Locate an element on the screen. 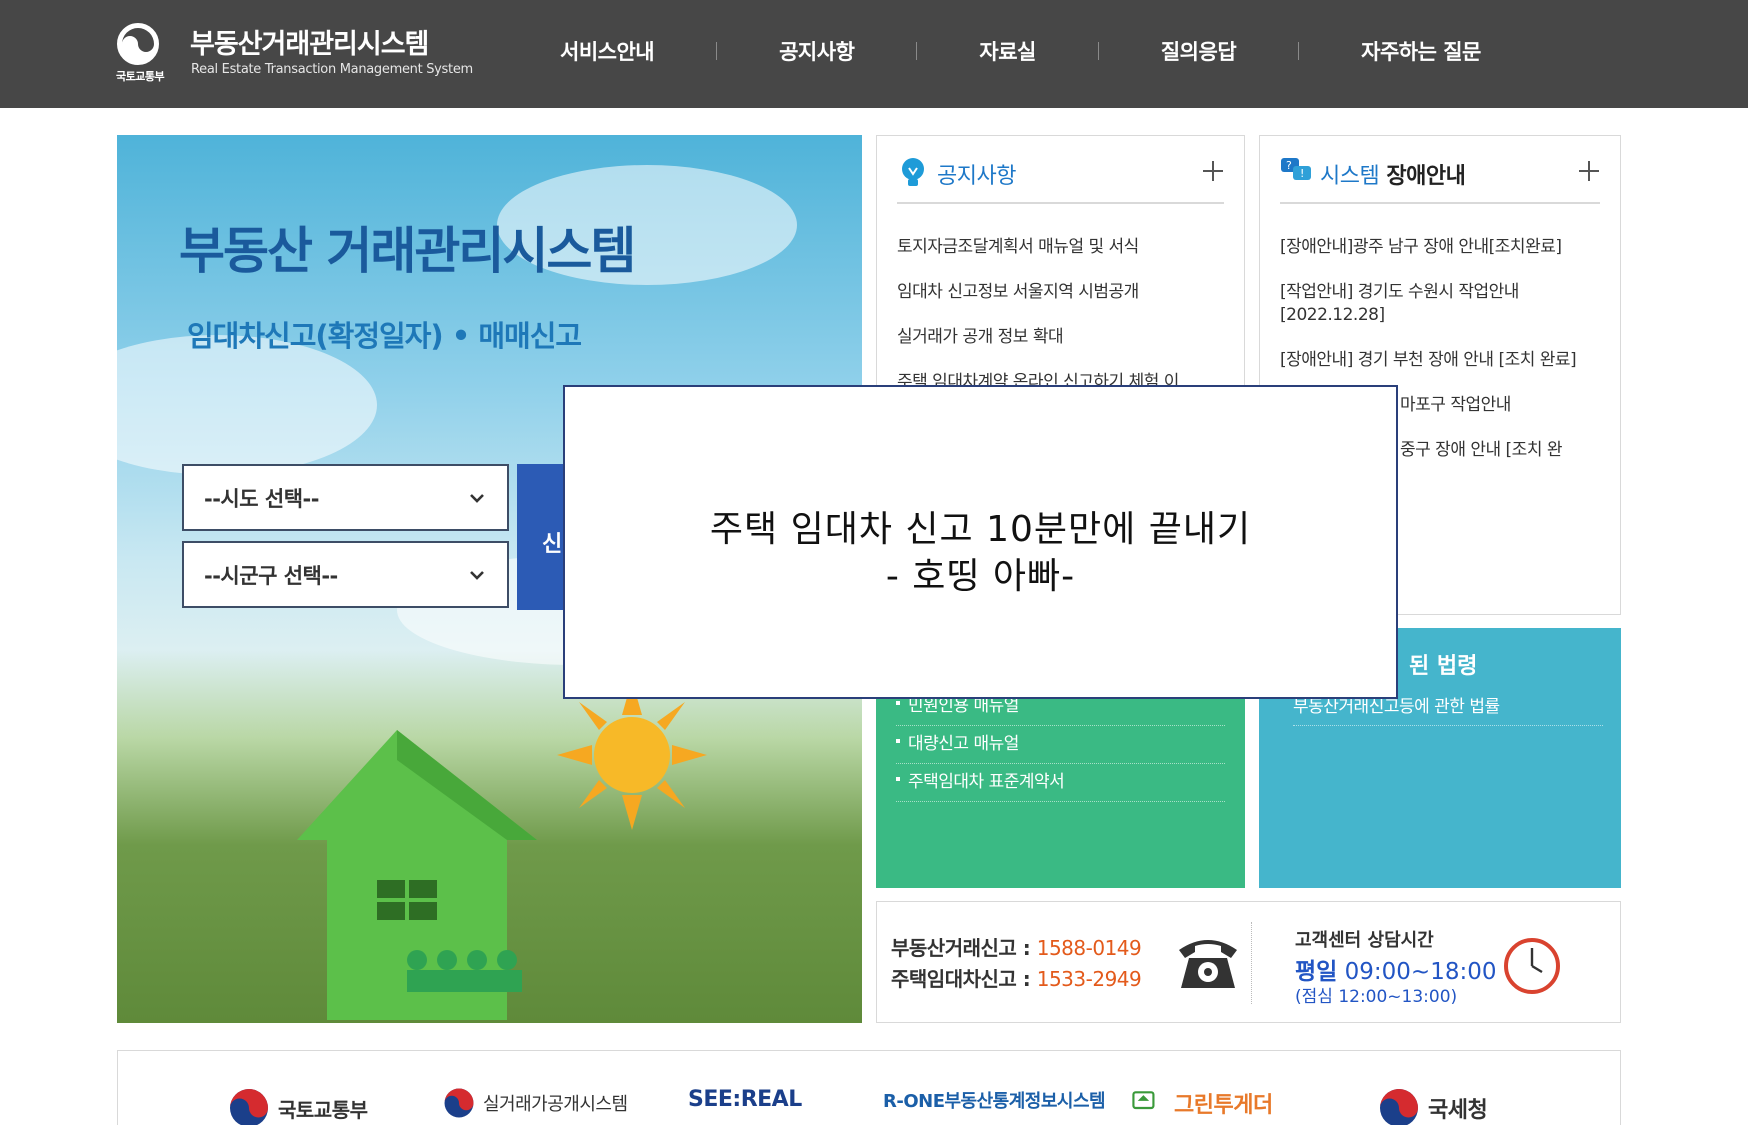 Image resolution: width=1748 pixels, height=1125 pixels. telephone-icon is located at coordinates (1208, 964).